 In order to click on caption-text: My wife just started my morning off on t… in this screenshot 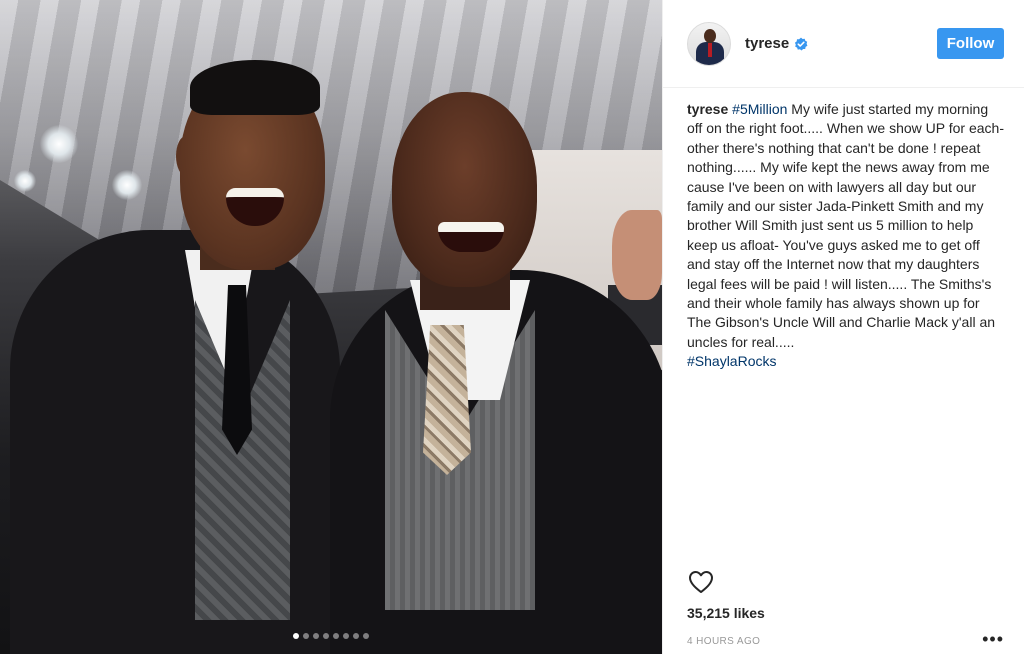, I will do `click(845, 225)`.